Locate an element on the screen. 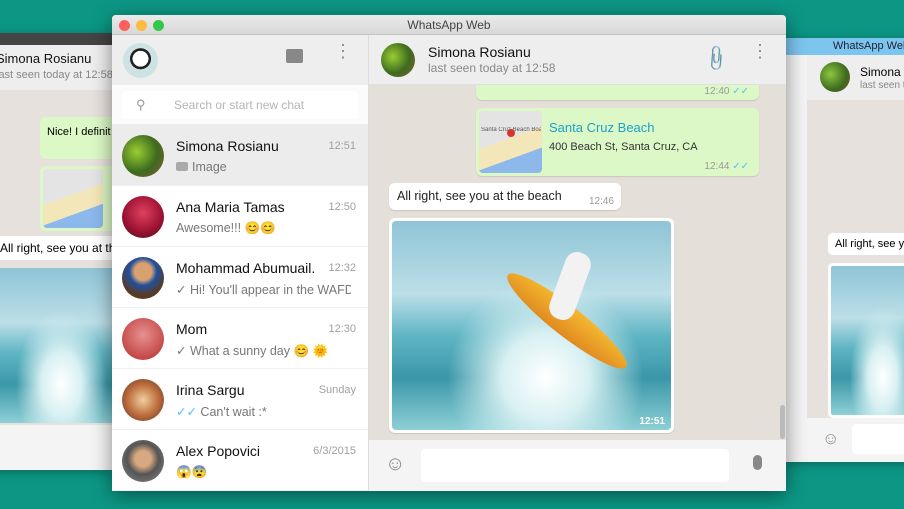  chat-item: Mom 12:30 ✓ What a sunny day 😊 🌞 is located at coordinates (240, 338).